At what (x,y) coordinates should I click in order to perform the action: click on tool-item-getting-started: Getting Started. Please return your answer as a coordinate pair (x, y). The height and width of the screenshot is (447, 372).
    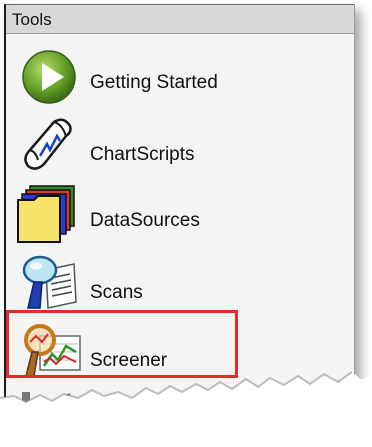
    Looking at the image, I should click on (171, 79).